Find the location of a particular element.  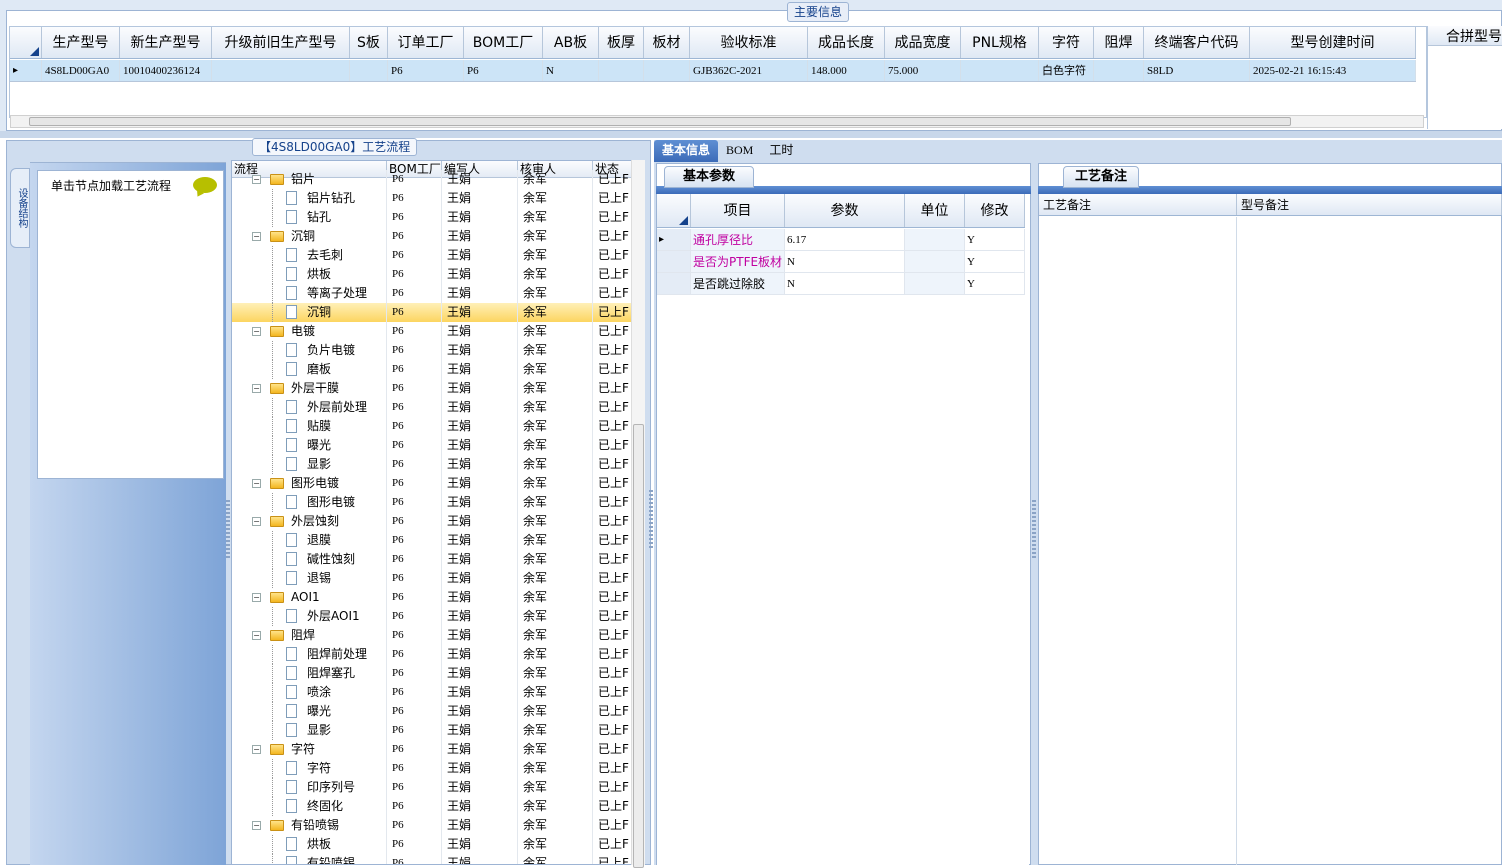

remarks-column-header: 工艺备注 is located at coordinates (1138, 204).